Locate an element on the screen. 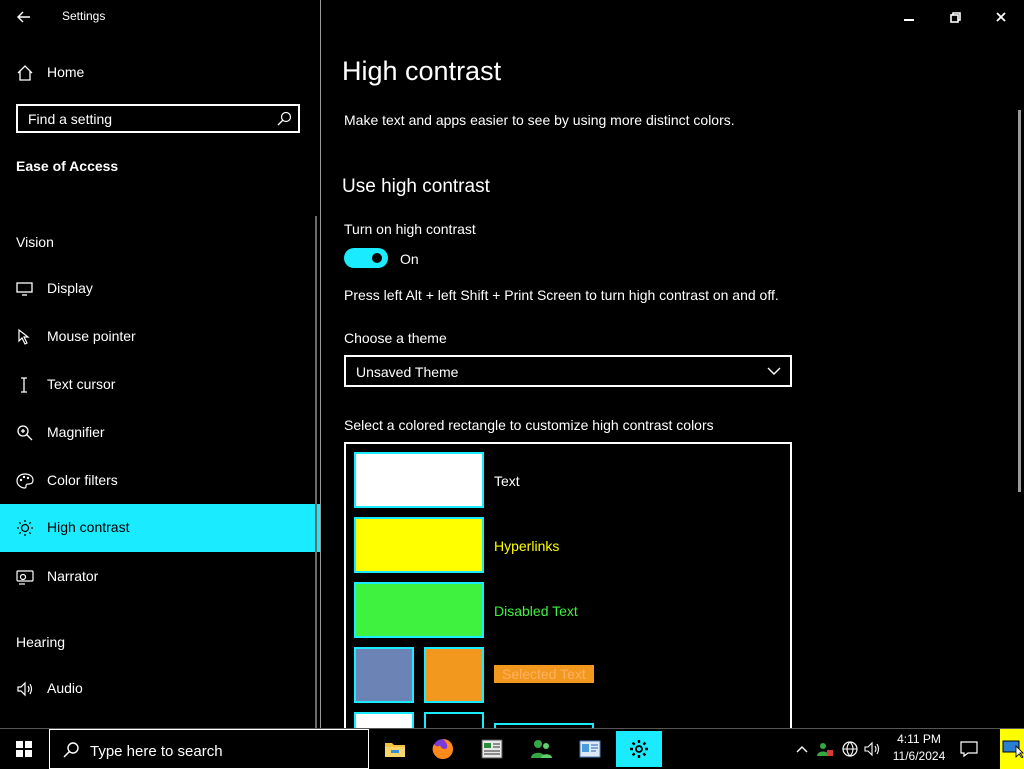  chevron-up-icon is located at coordinates (802, 749).